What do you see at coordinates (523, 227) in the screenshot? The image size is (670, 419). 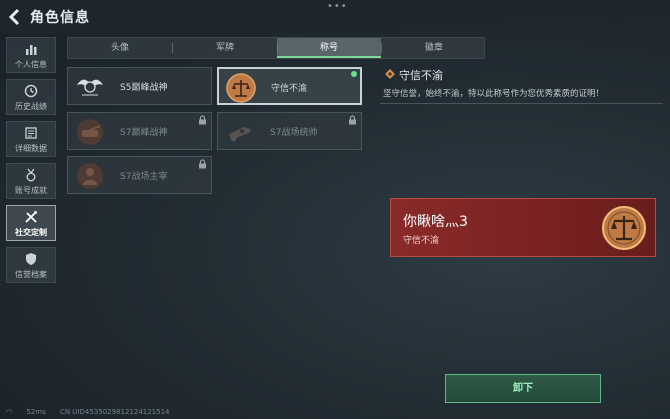 I see `title-preview-card: 你瞅啥灬3 守信不渝` at bounding box center [523, 227].